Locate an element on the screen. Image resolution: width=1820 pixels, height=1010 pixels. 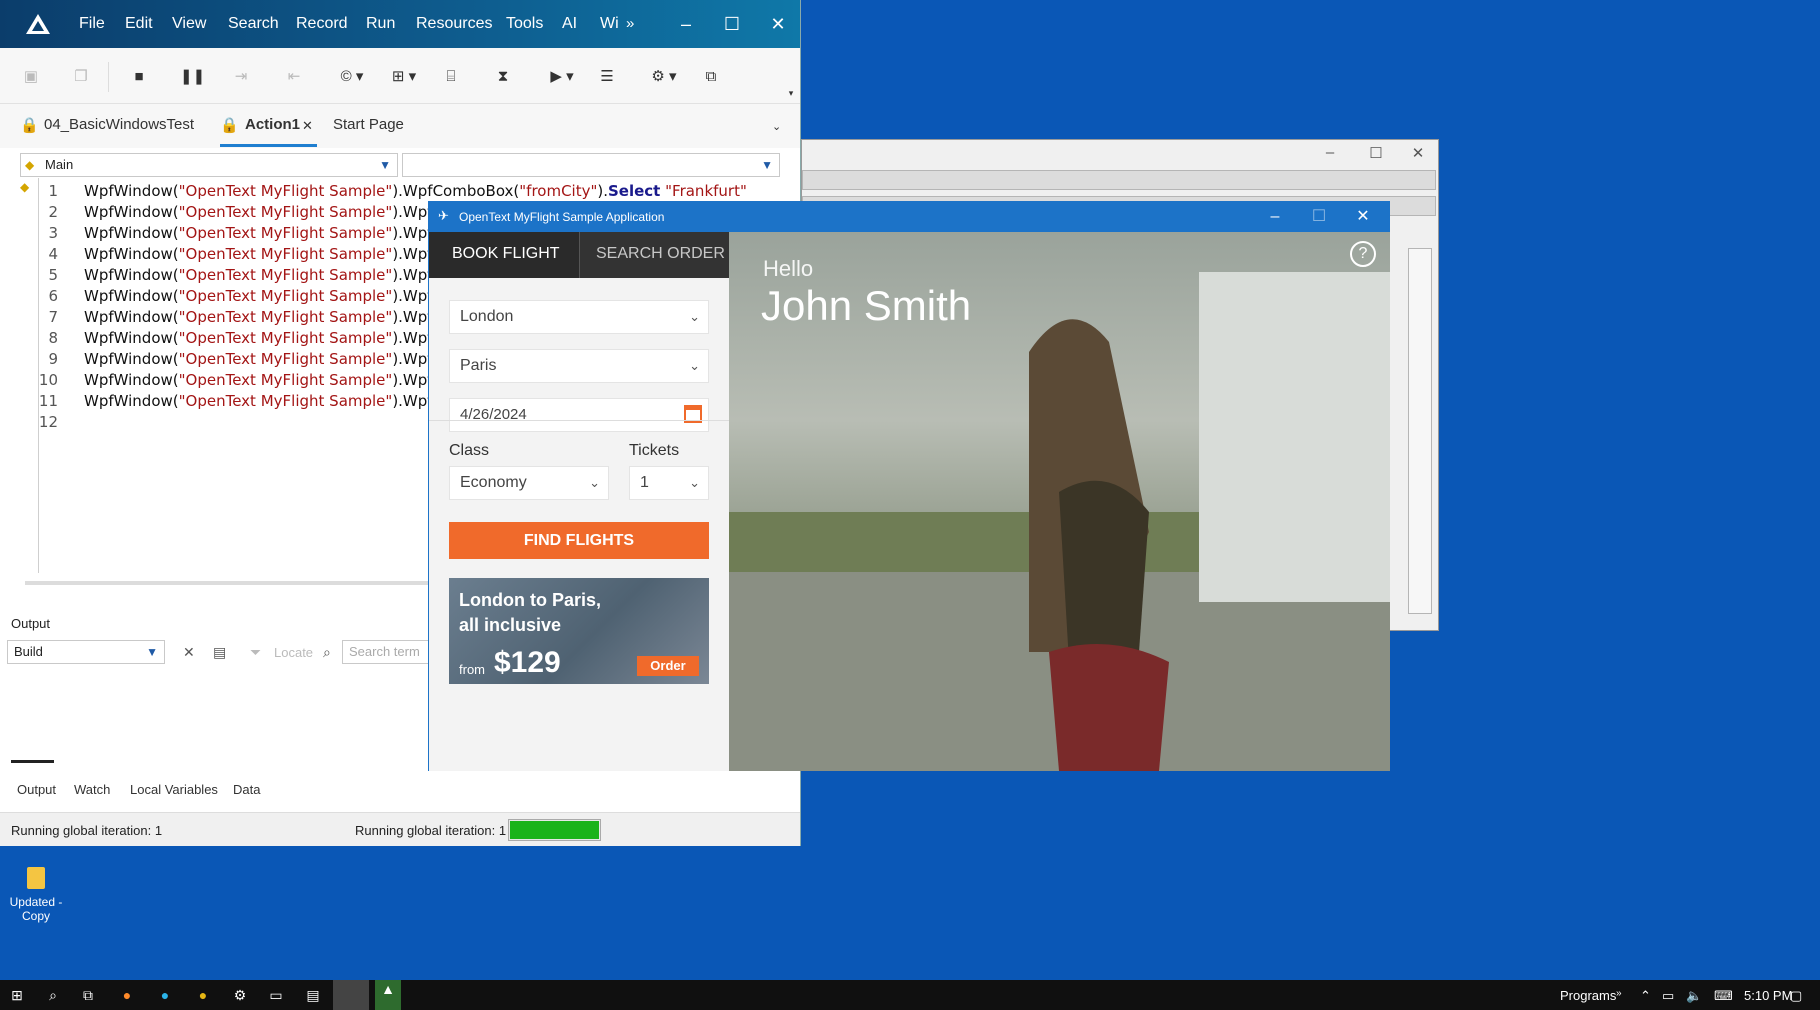
toolbar-overflow-icon: ▾ is located at coordinates (791, 93).